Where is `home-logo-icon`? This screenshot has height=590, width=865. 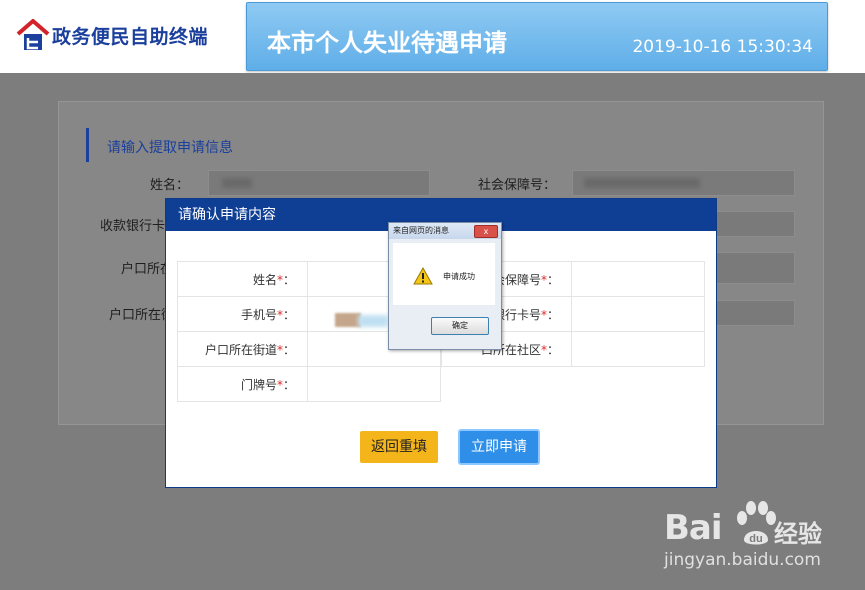 home-logo-icon is located at coordinates (33, 35).